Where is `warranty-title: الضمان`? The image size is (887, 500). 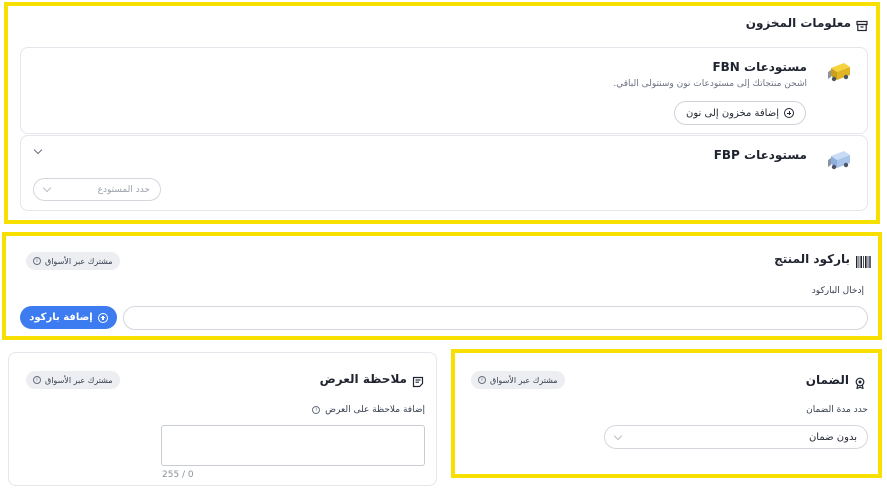
warranty-title: الضمان is located at coordinates (827, 380).